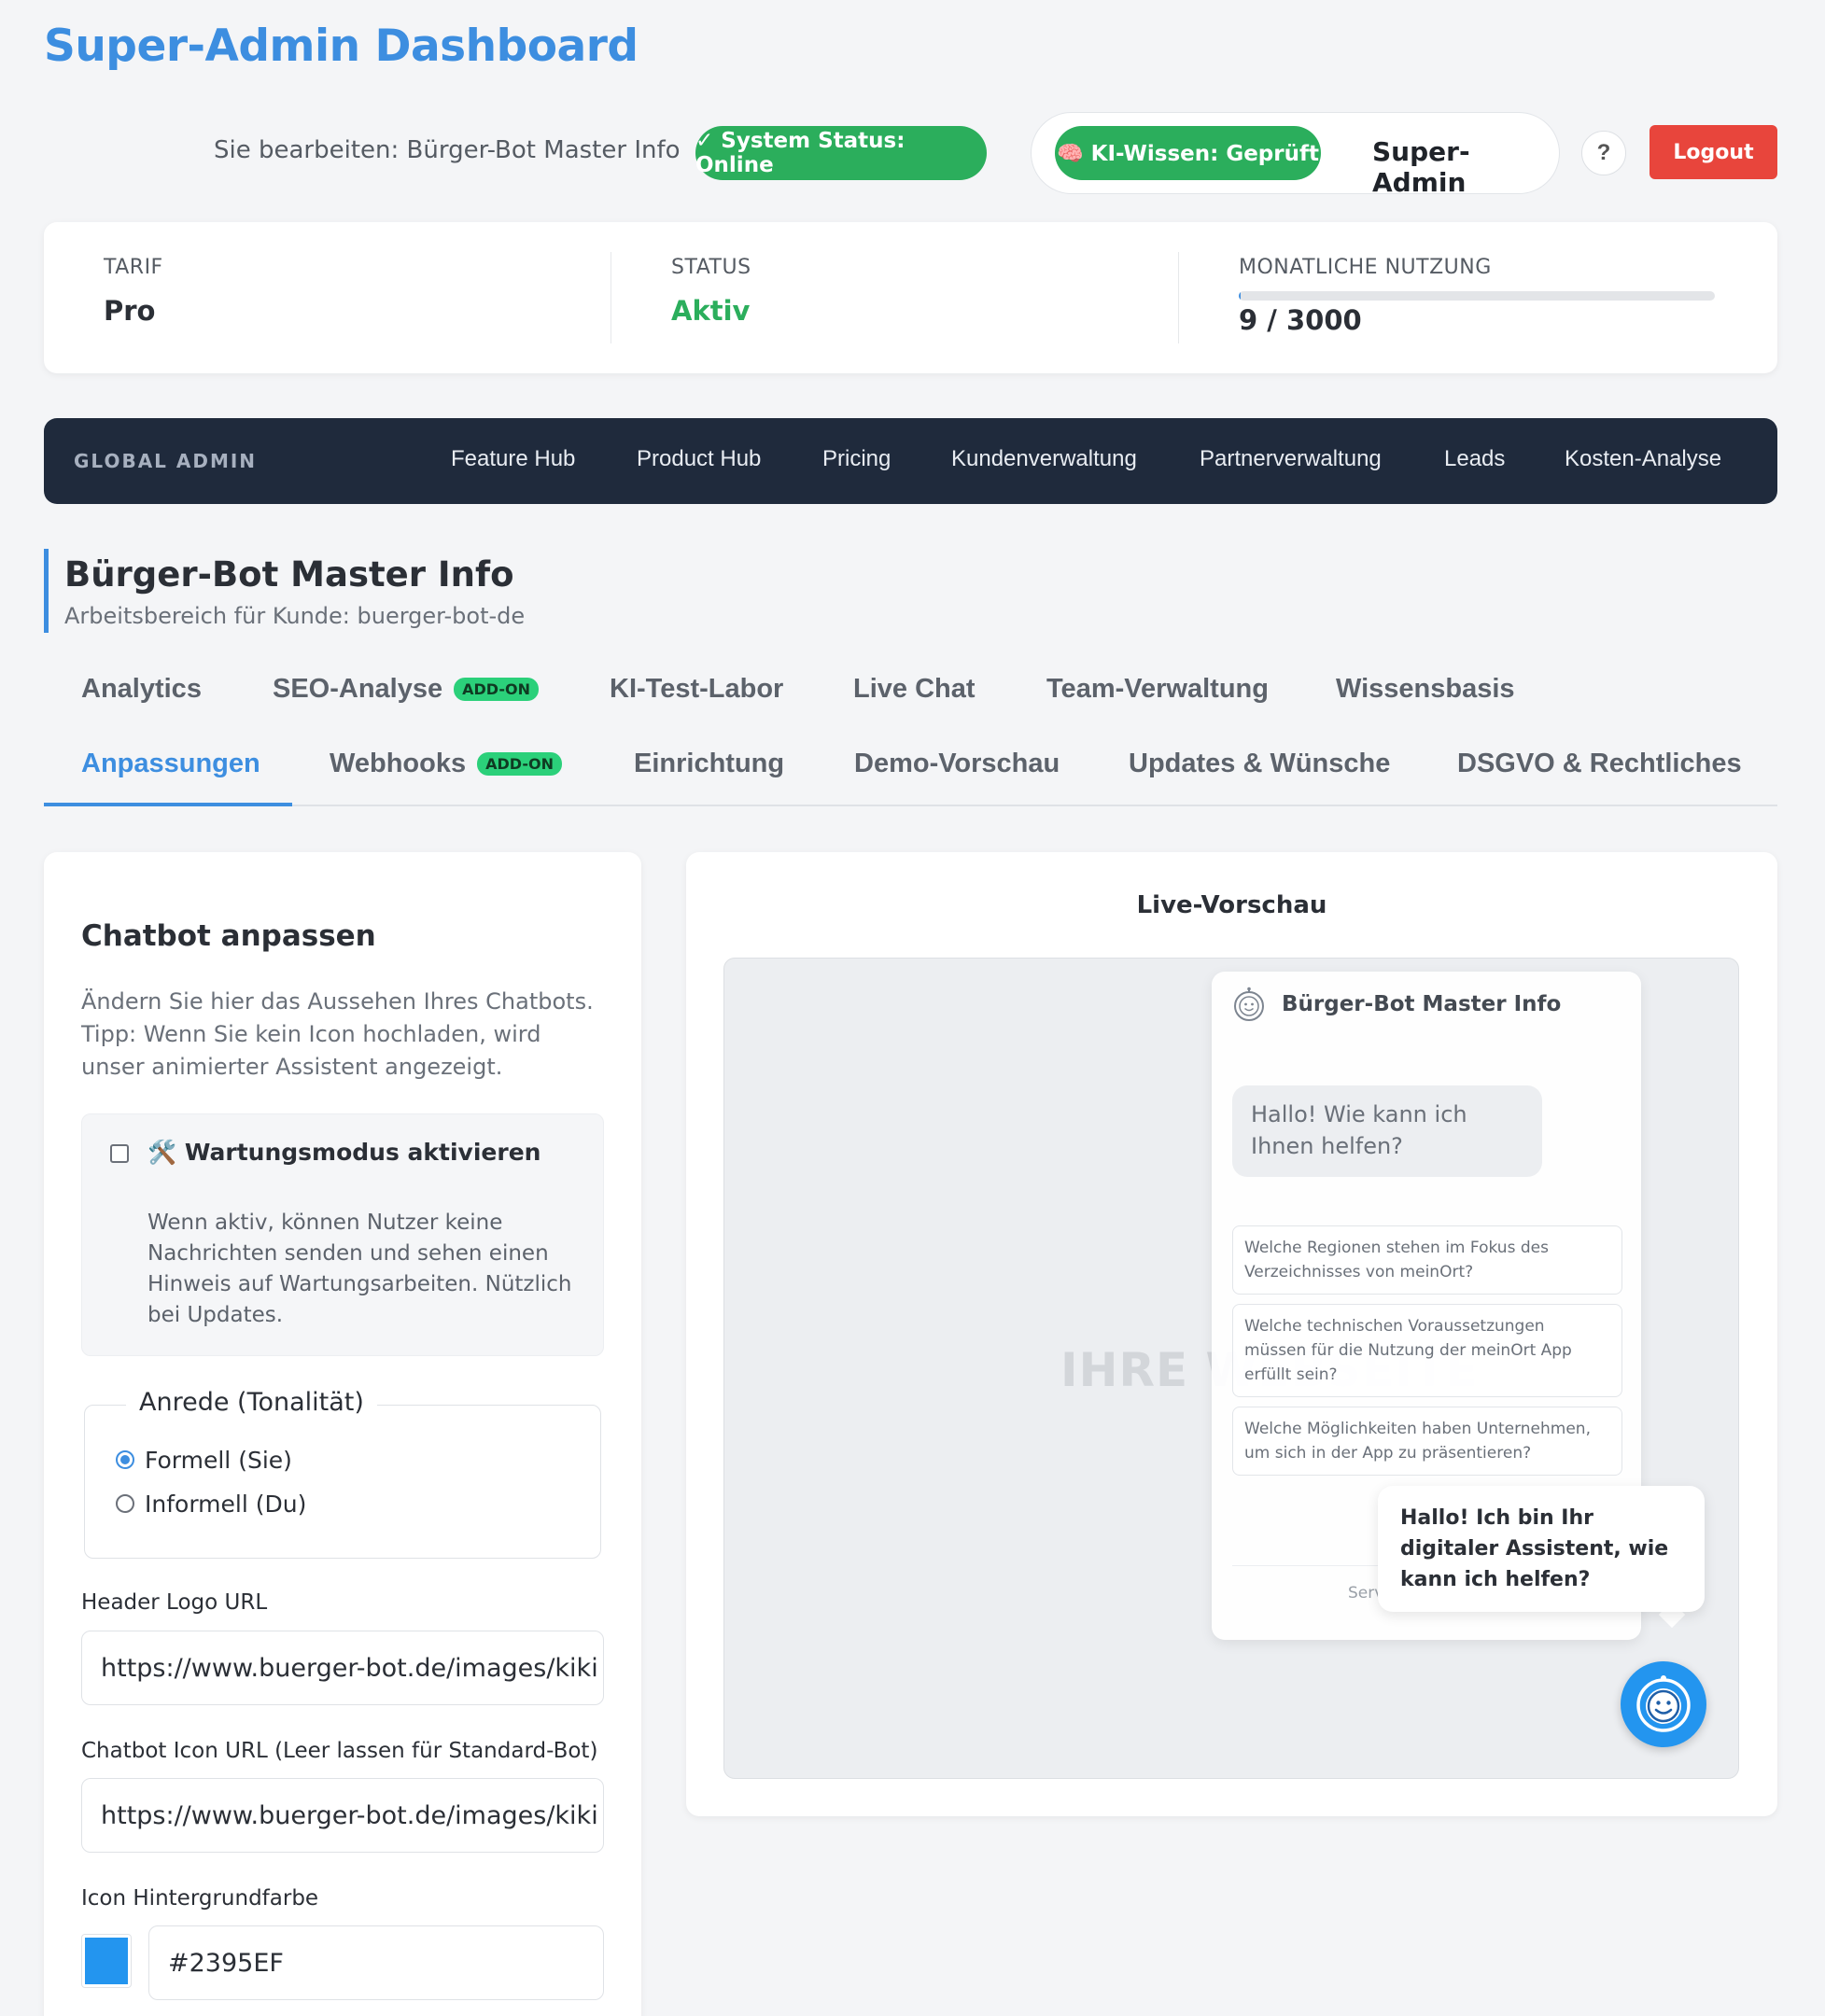 The width and height of the screenshot is (1825, 2016). Describe the element at coordinates (1044, 459) in the screenshot. I see `nav-link-kundenverwaltung: Kundenverwaltung` at that location.